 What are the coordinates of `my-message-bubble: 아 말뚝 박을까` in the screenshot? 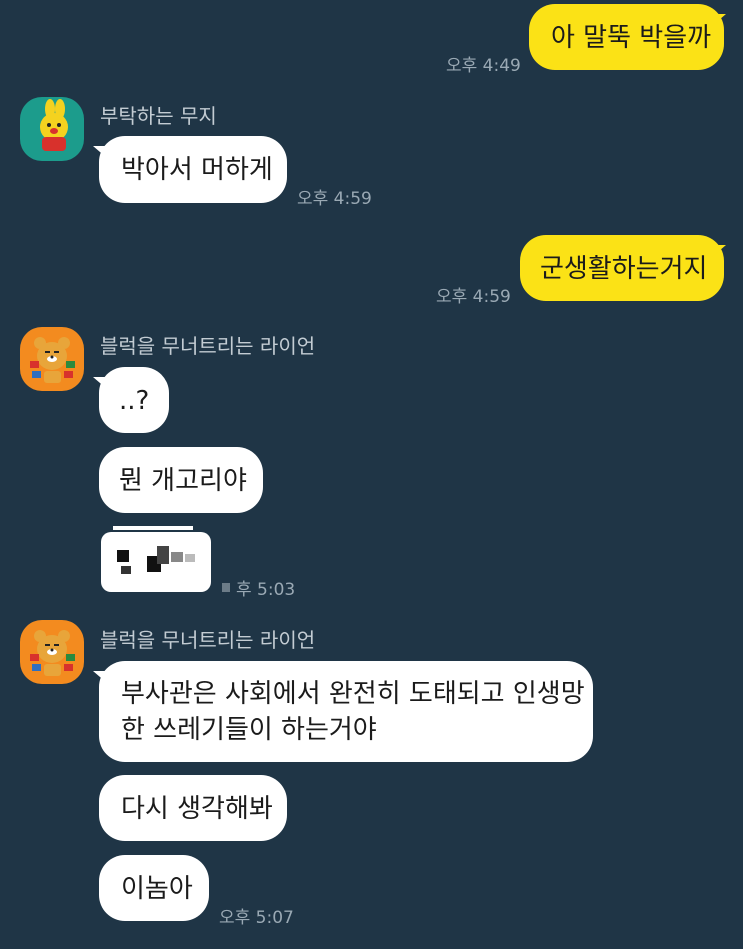 It's located at (626, 37).